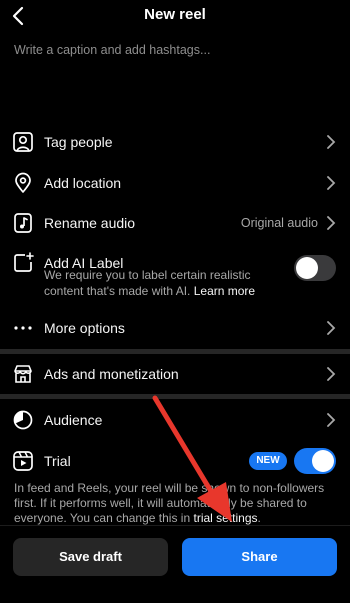 The image size is (350, 603). What do you see at coordinates (279, 223) in the screenshot?
I see `audio-name-value: Original audio` at bounding box center [279, 223].